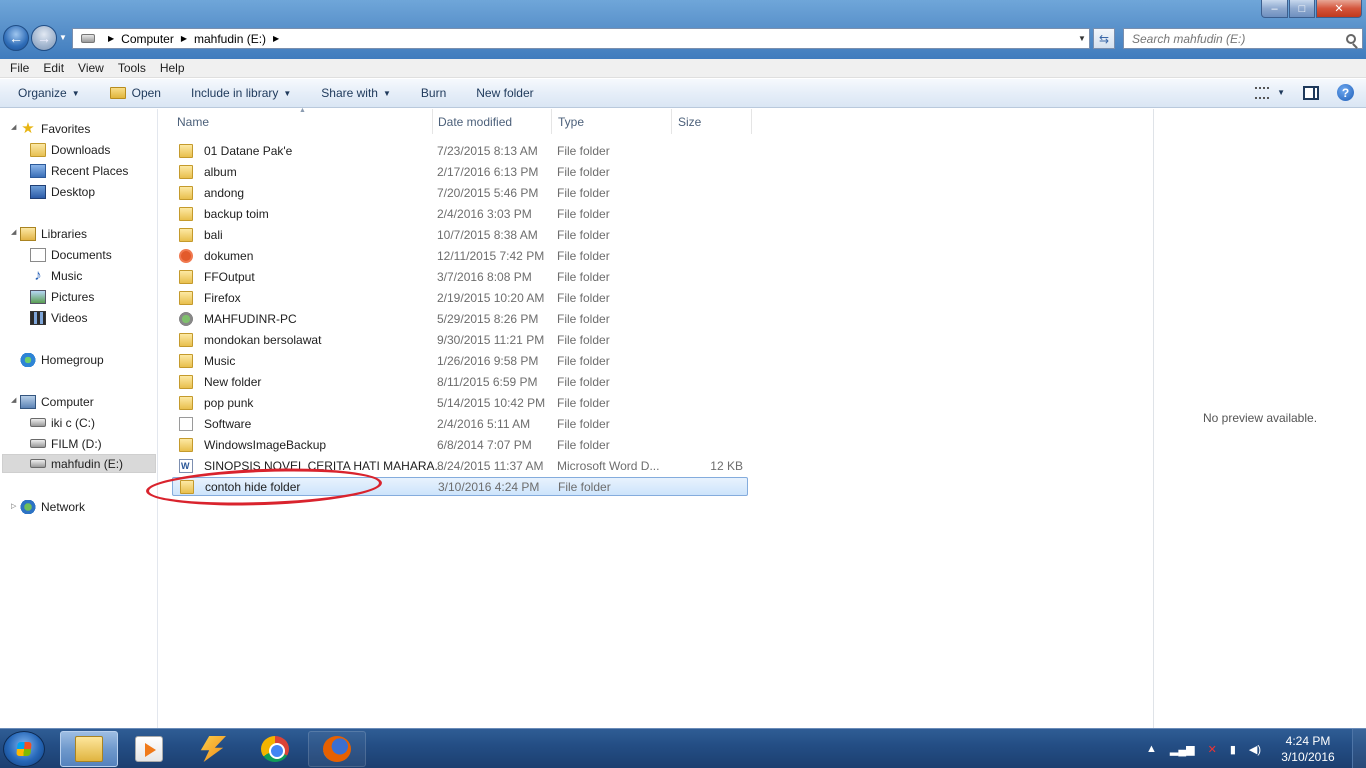 The height and width of the screenshot is (768, 1366). Describe the element at coordinates (66, 443) in the screenshot. I see `nav-drive-d: FILM (D:)` at that location.